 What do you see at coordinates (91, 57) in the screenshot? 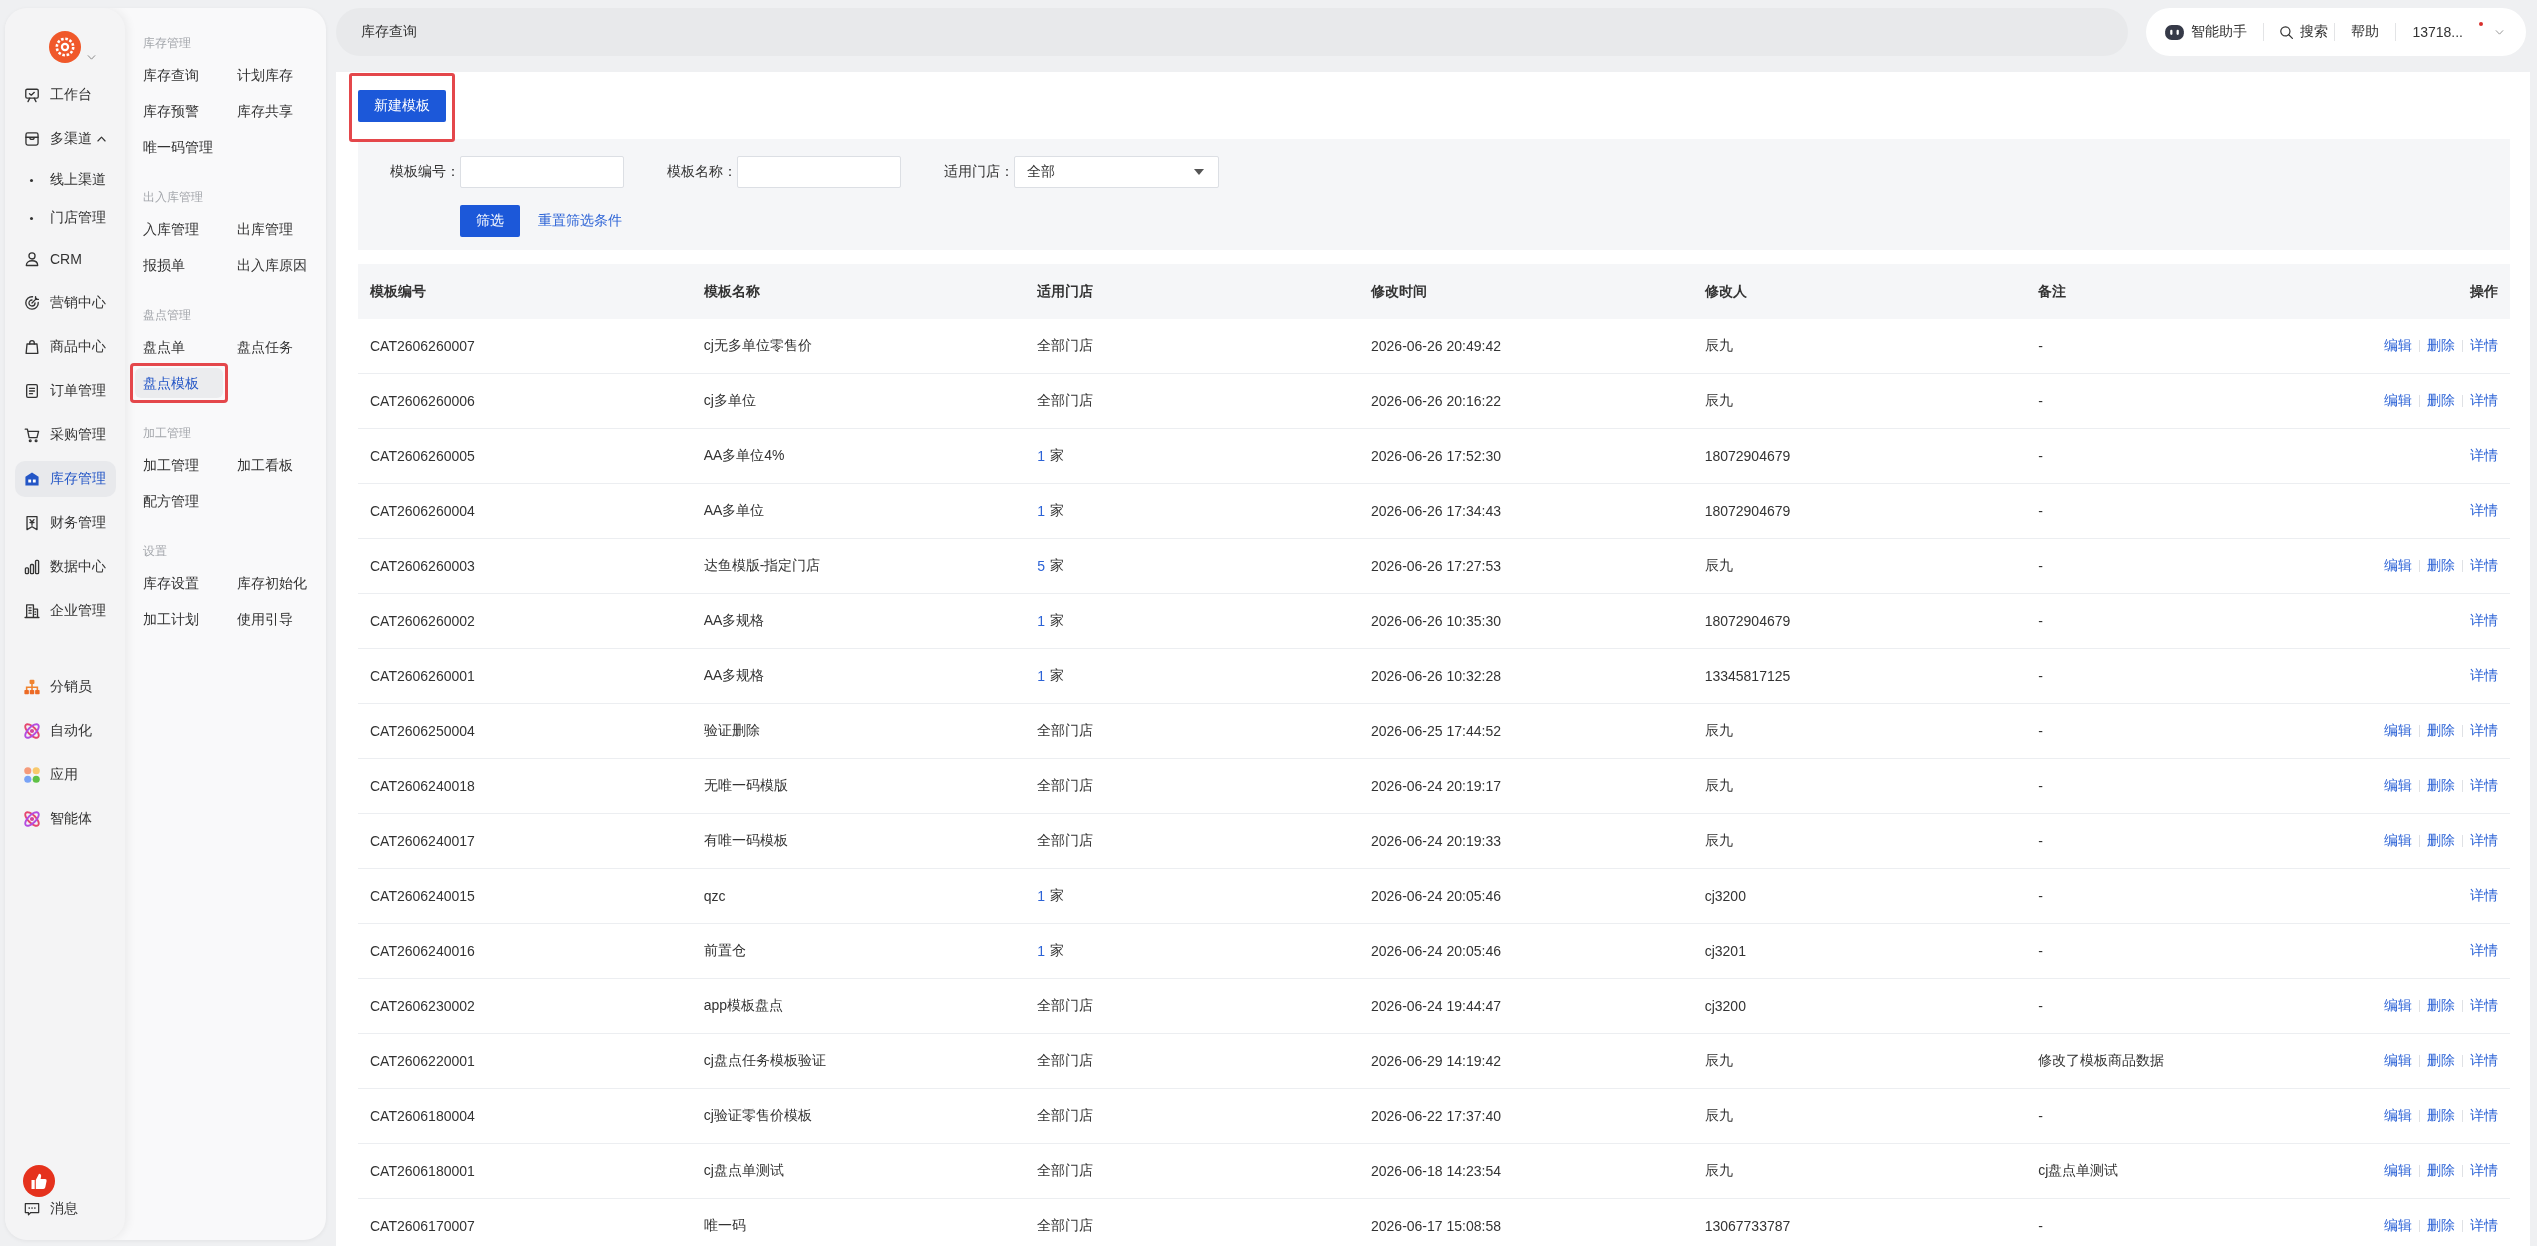
I see `chevron-down-icon` at bounding box center [91, 57].